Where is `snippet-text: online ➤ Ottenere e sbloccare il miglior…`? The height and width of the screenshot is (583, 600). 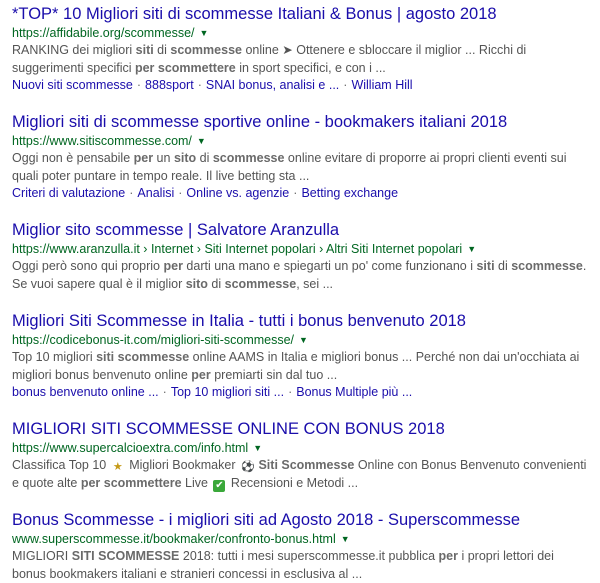
snippet-text: online ➤ Ottenere e sbloccare il miglior… is located at coordinates (384, 50).